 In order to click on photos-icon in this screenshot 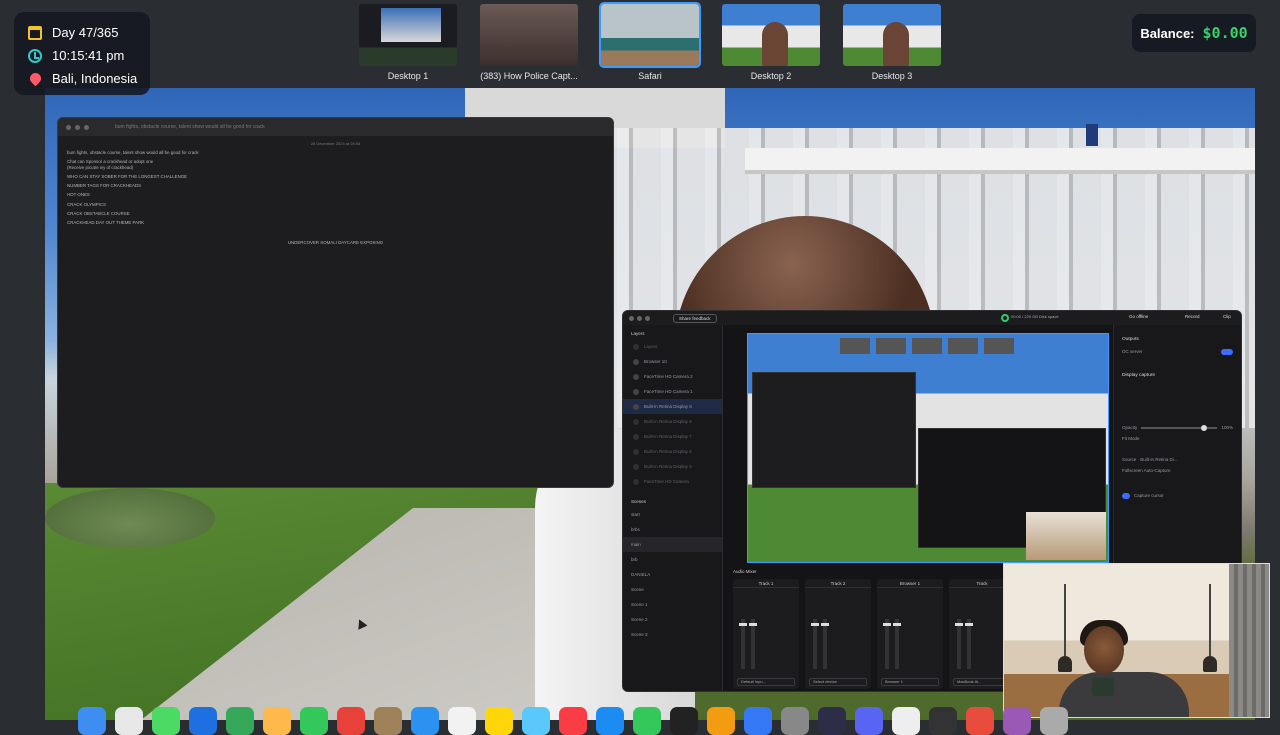, I will do `click(277, 721)`.